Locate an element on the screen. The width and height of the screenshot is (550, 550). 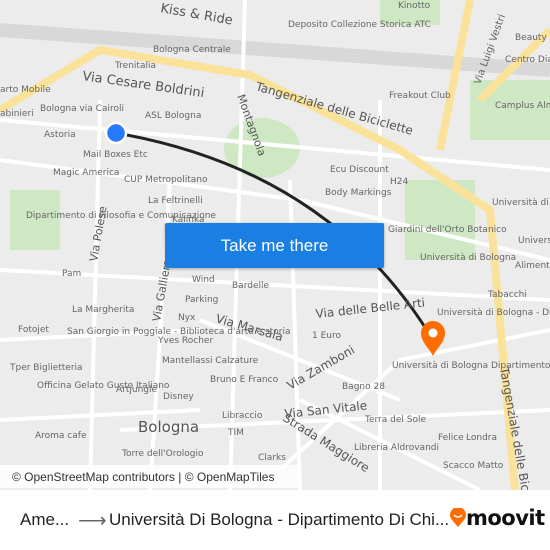
map-label: Bardelle is located at coordinates (250, 286).